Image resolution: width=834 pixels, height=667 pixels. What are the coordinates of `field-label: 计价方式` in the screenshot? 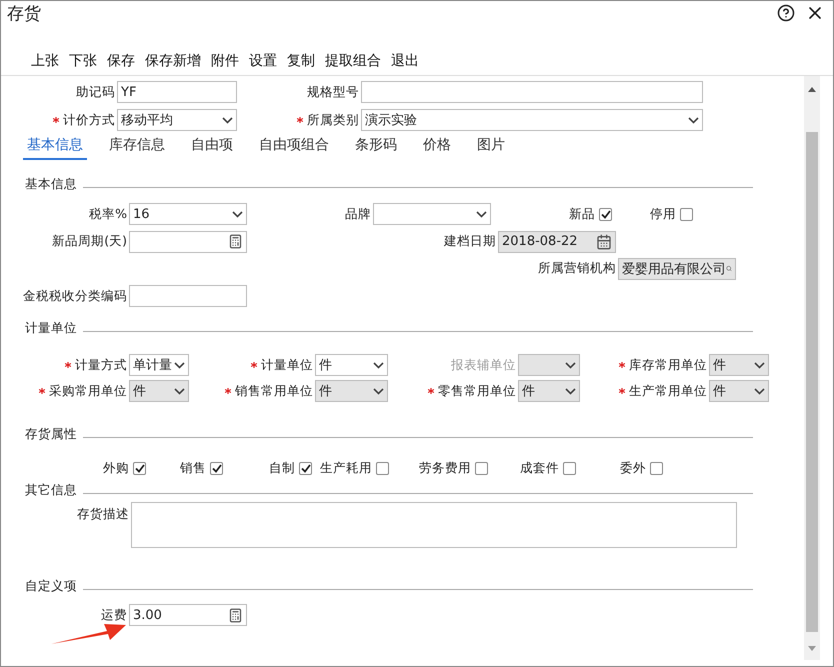 It's located at (89, 120).